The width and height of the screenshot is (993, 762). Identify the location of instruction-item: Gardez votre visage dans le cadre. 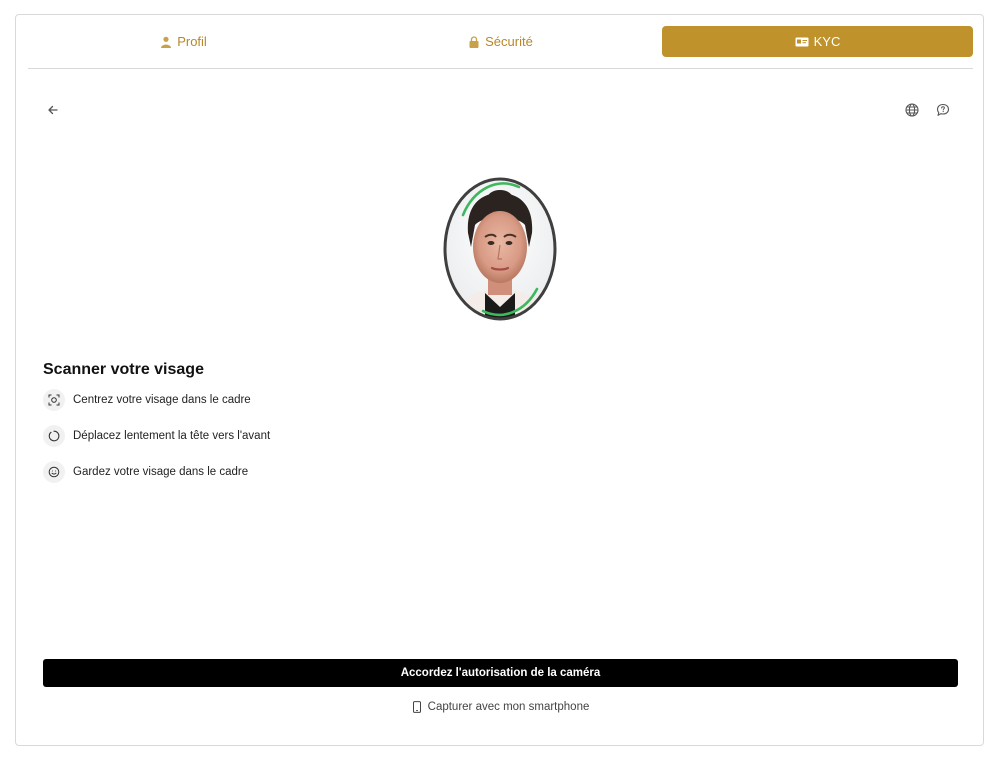
(145, 472).